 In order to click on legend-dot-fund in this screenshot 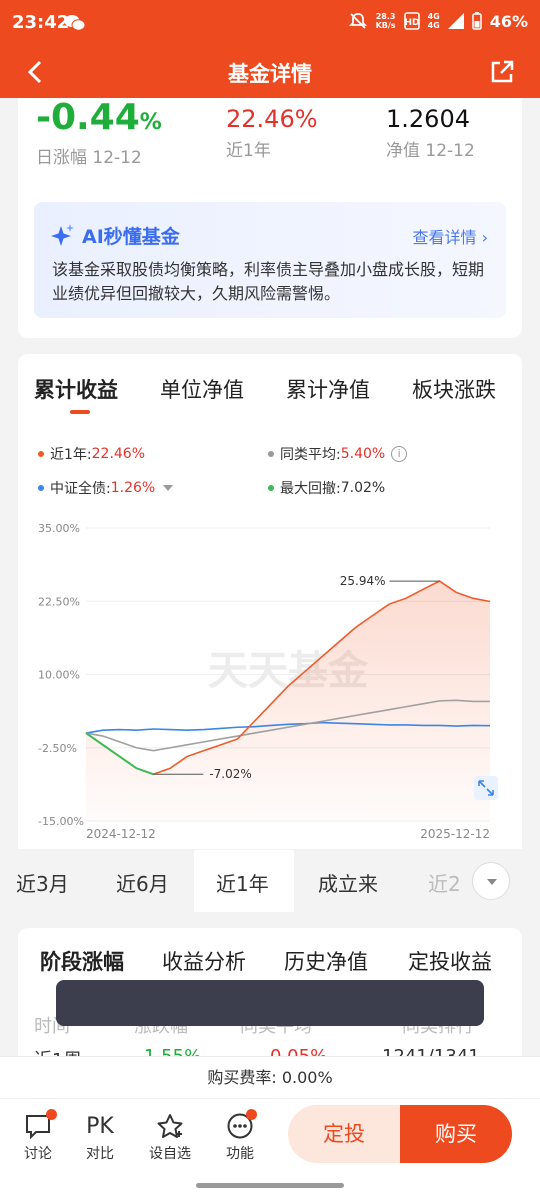, I will do `click(41, 454)`.